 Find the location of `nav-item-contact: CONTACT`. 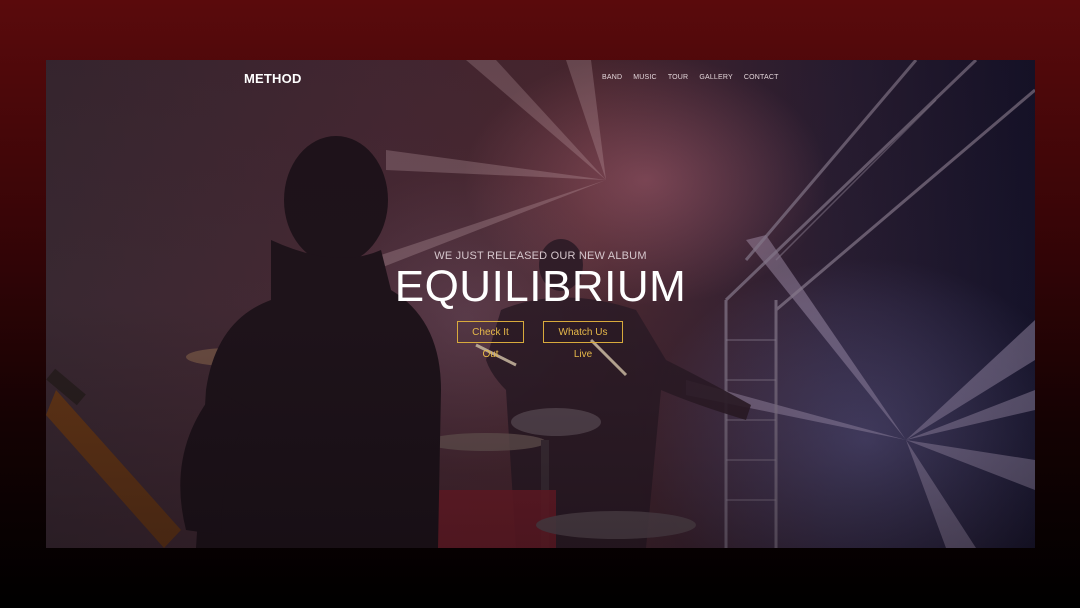

nav-item-contact: CONTACT is located at coordinates (761, 77).